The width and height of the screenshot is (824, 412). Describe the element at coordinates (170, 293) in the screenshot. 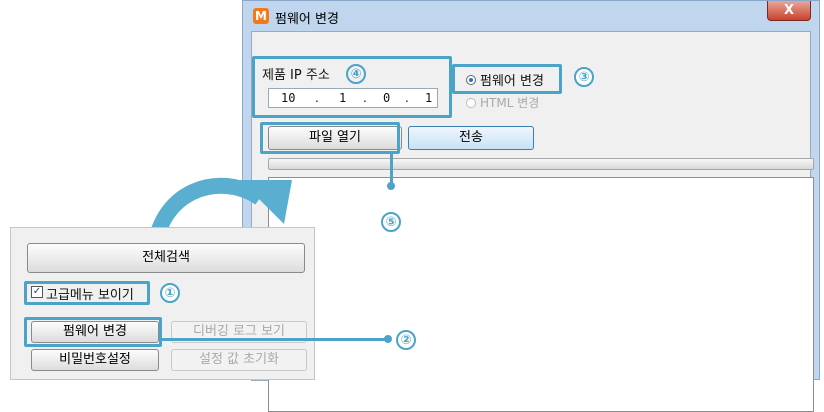

I see `callout-1: ①` at that location.